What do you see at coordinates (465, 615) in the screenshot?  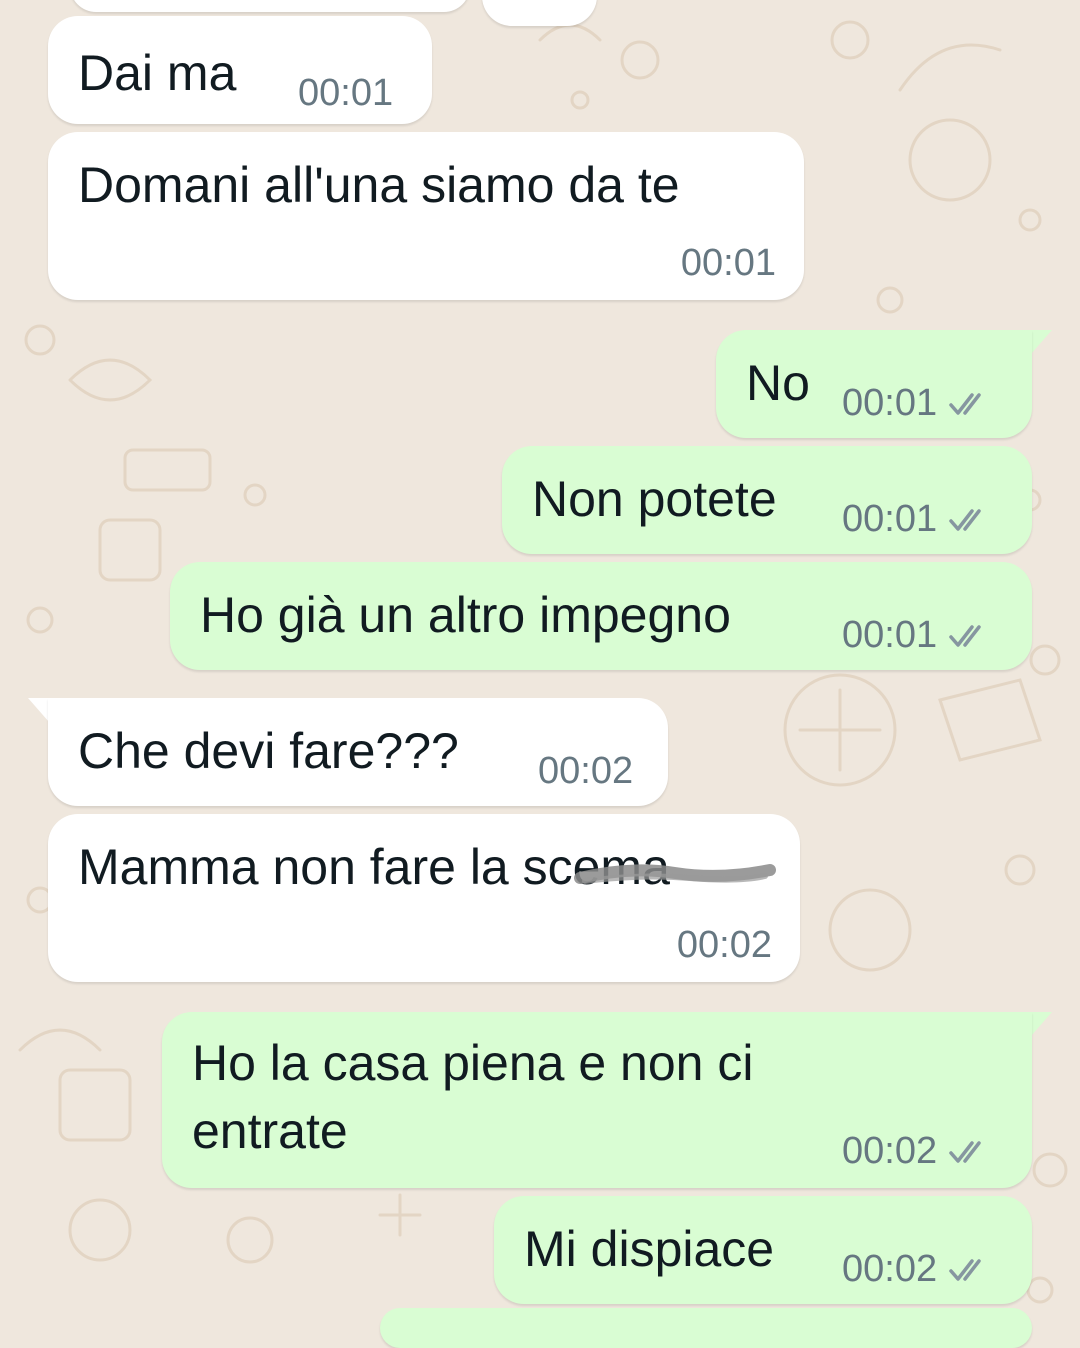 I see `message-text: Ho già un altro impegno` at bounding box center [465, 615].